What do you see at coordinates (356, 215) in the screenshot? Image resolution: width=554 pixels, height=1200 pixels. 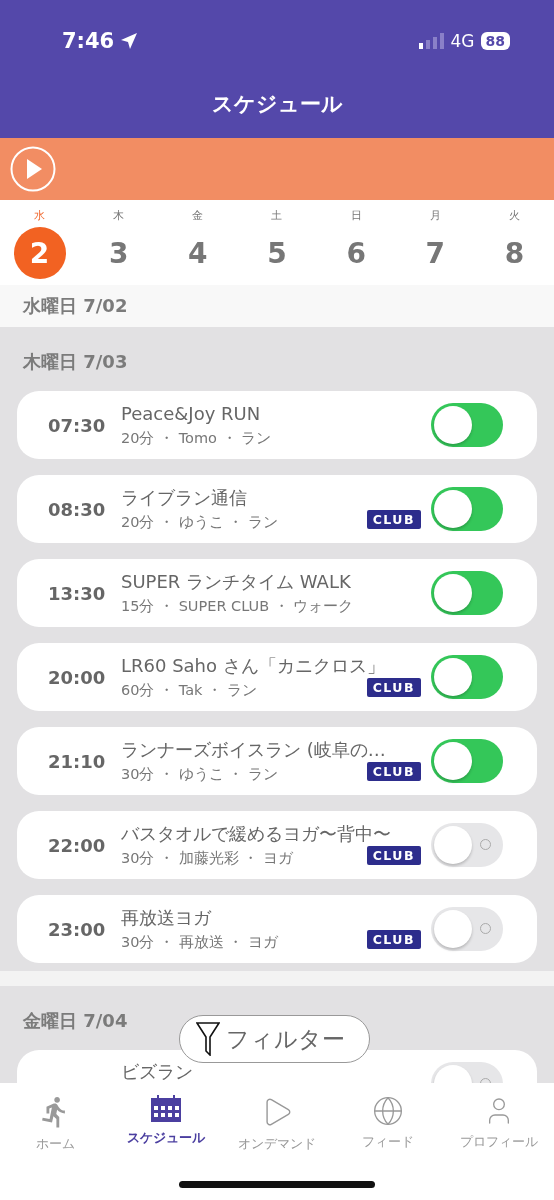 I see `weekday-label: 日` at bounding box center [356, 215].